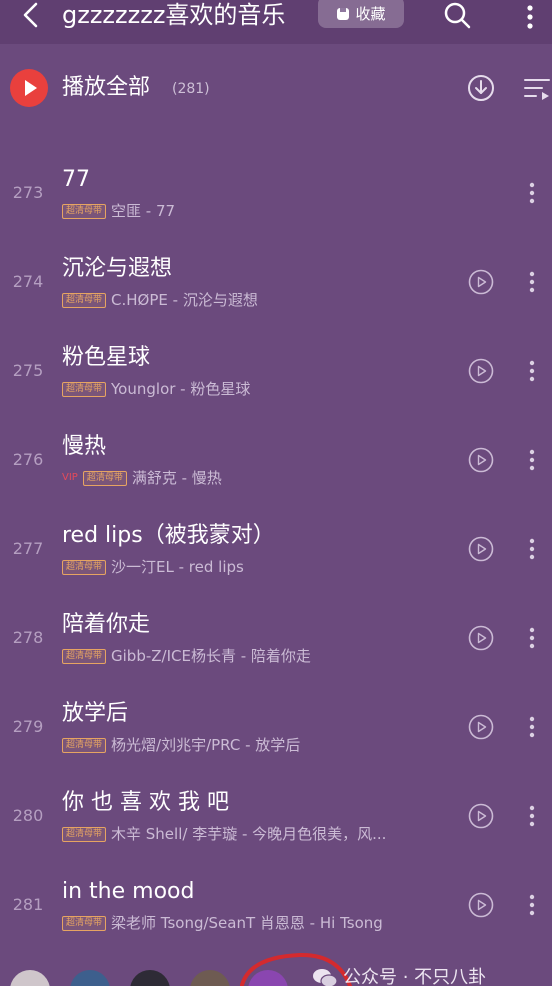  I want to click on song-title: 陪着你走, so click(106, 624).